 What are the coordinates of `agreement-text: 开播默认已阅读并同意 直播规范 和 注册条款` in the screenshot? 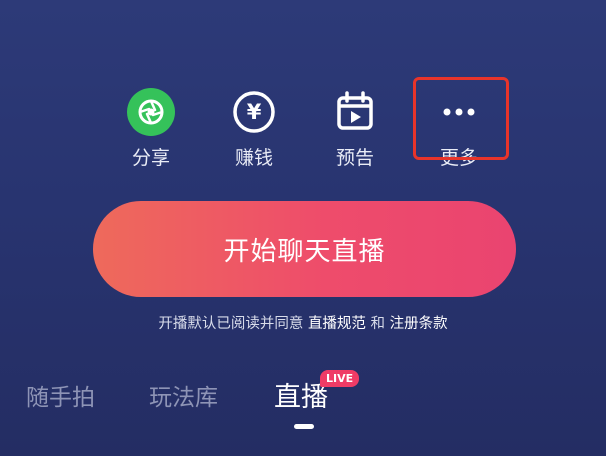 It's located at (303, 322).